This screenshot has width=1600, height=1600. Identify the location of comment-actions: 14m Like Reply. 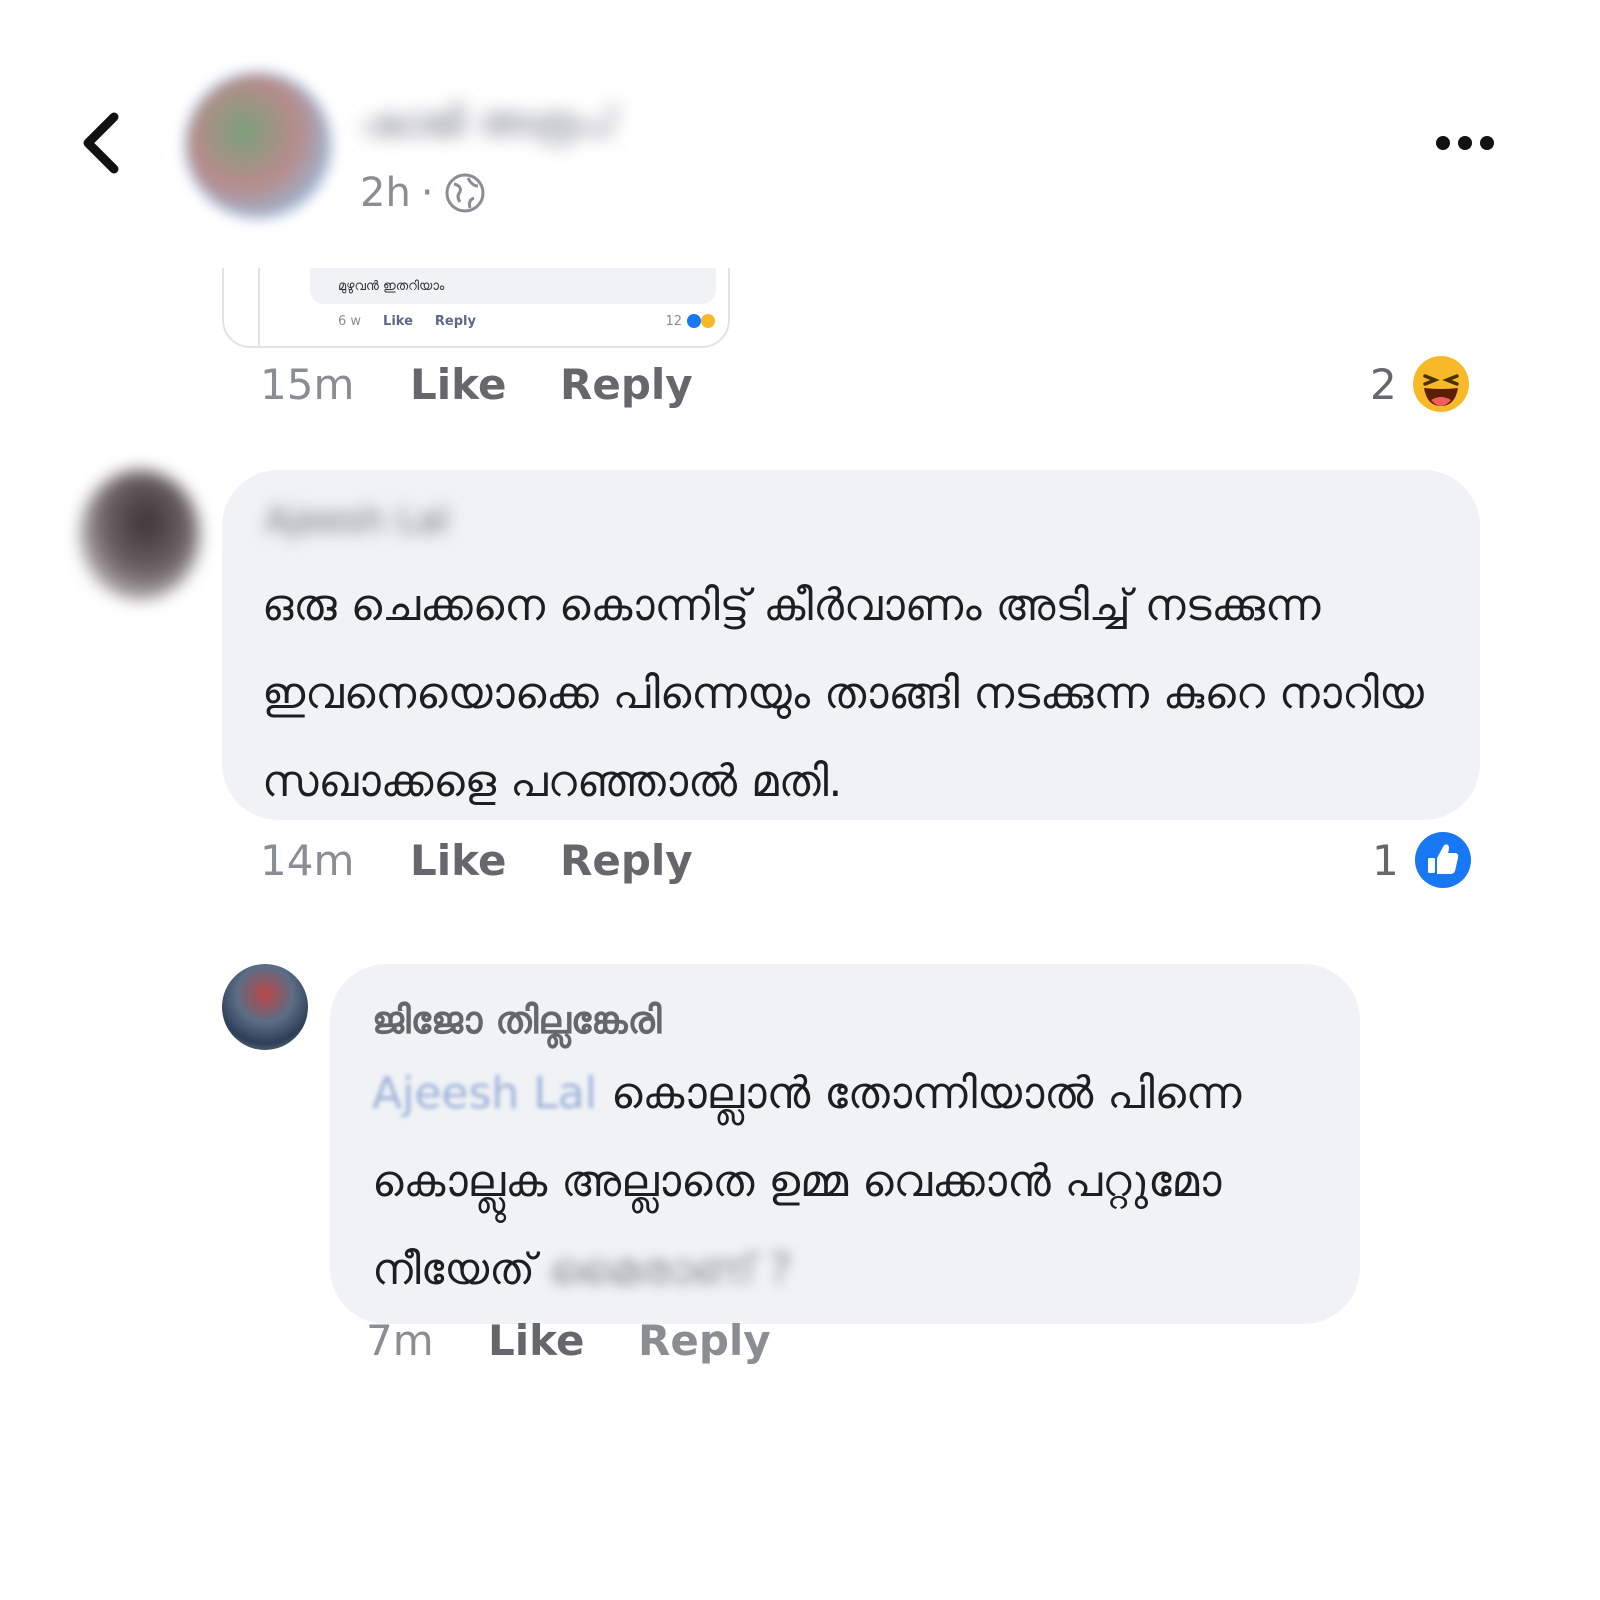
(476, 860).